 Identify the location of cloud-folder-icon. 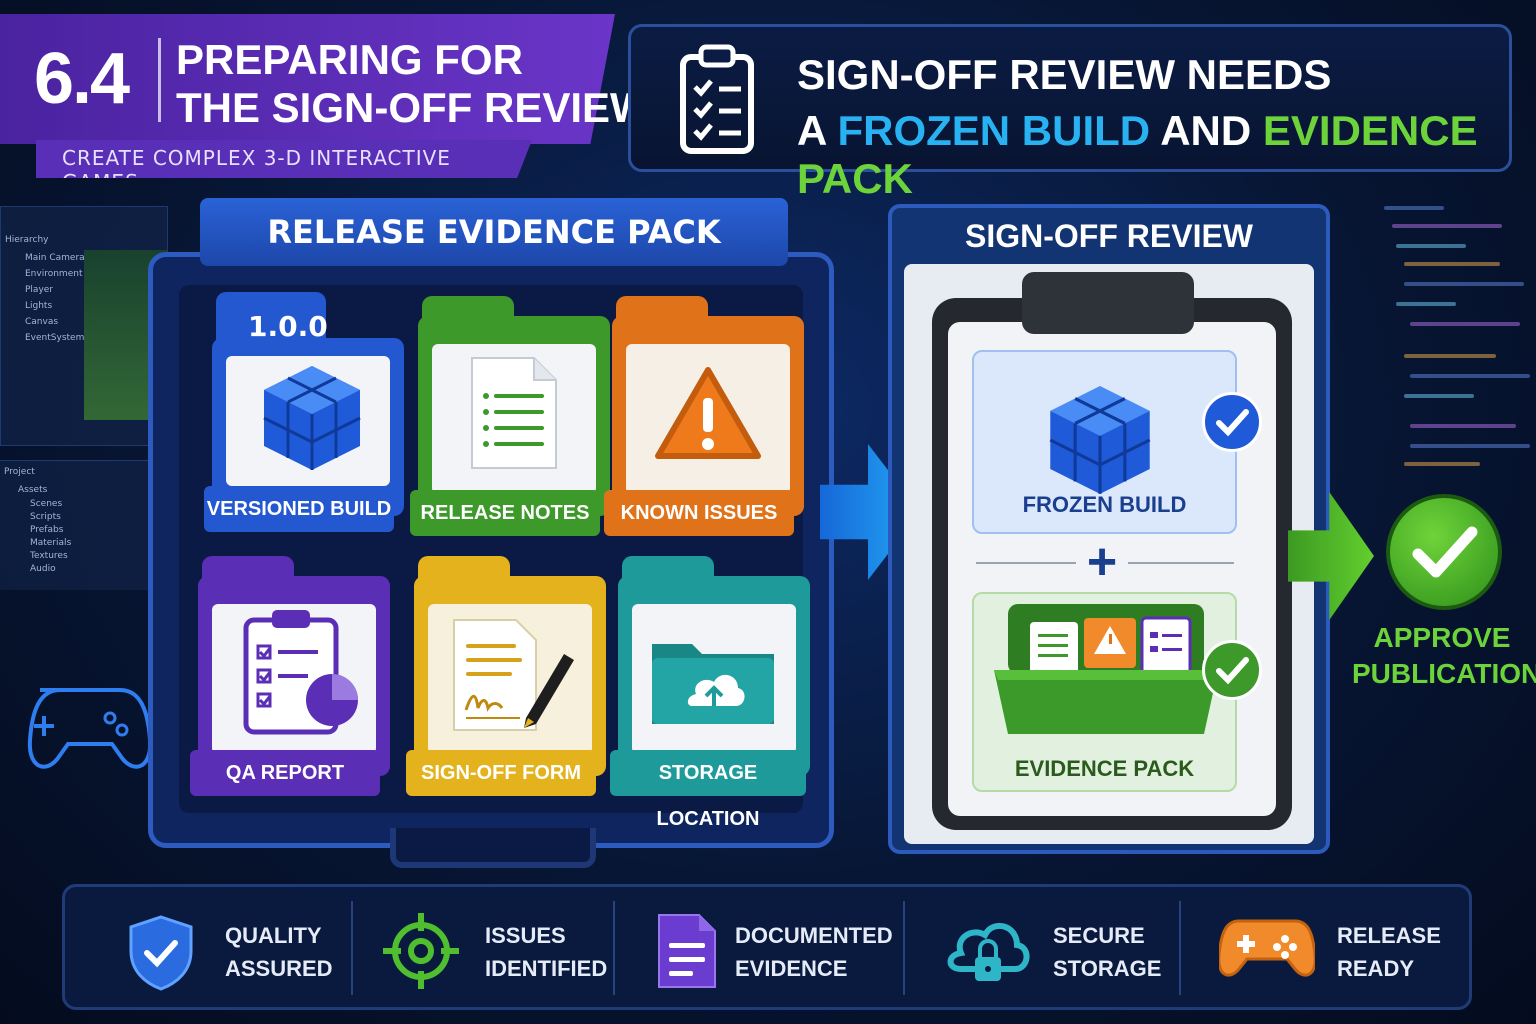
(713, 684).